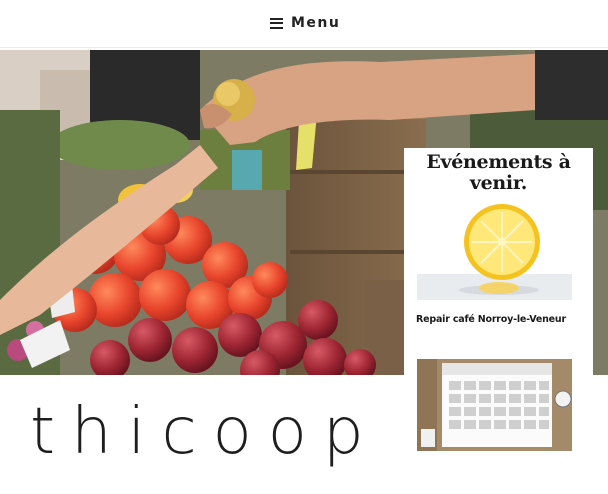  Describe the element at coordinates (276, 23) in the screenshot. I see `hamburger-icon` at that location.